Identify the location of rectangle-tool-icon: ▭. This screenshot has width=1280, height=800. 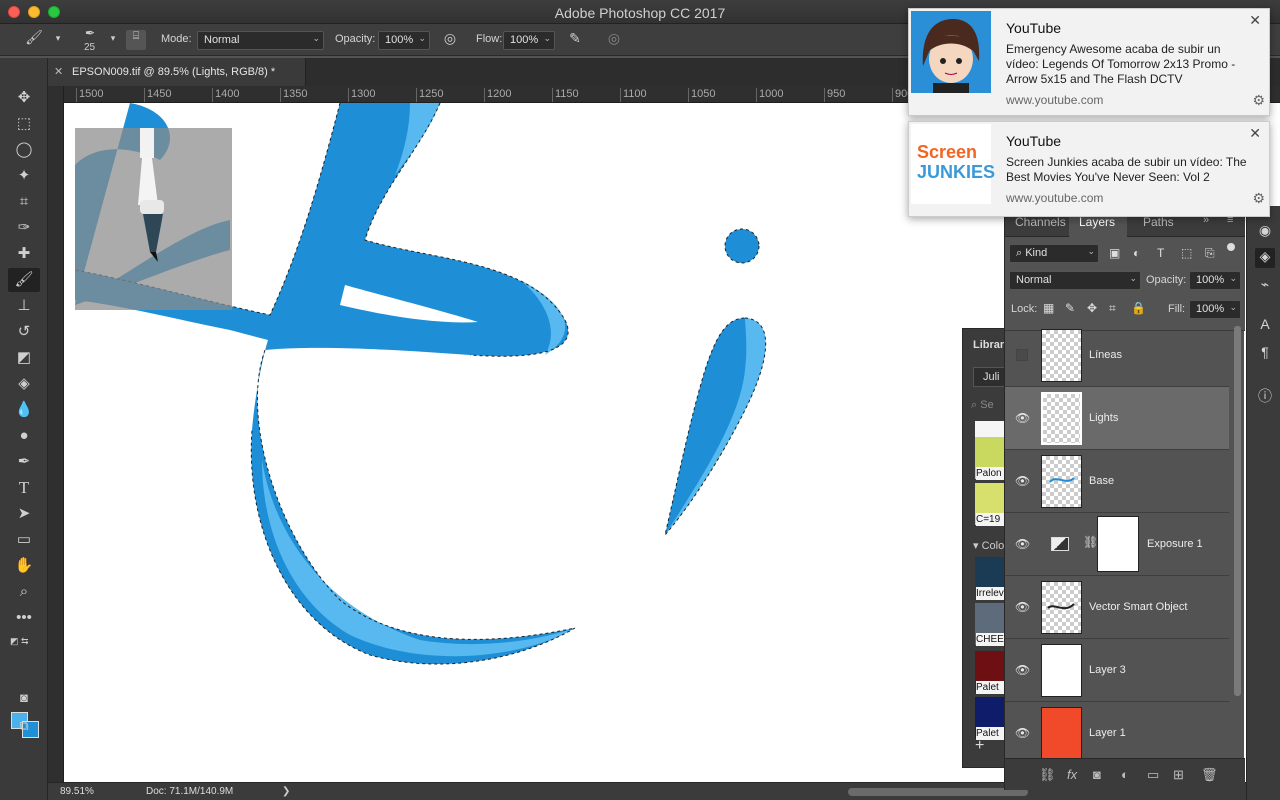
(24, 540).